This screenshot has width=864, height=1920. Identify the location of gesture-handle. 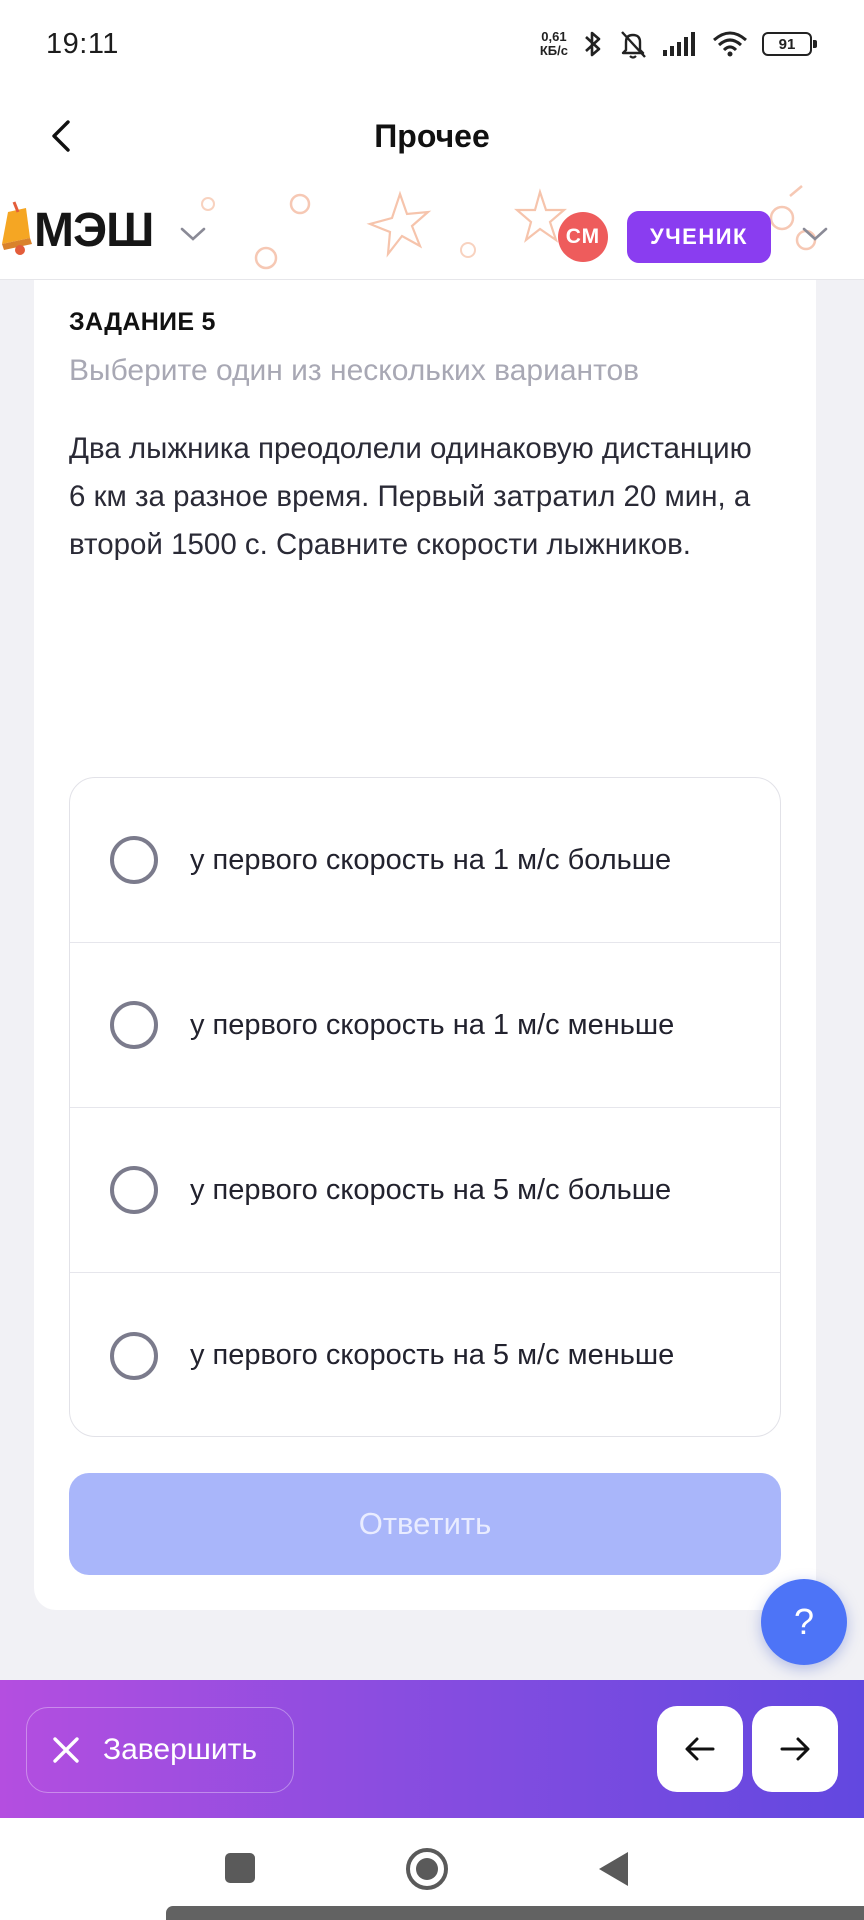
(515, 1913).